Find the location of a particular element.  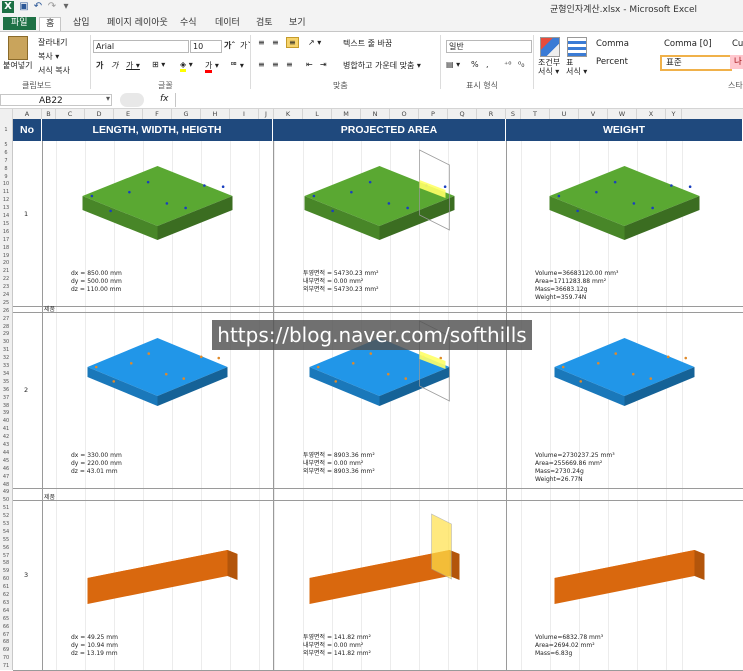

row-header-5: 5 is located at coordinates (6, 145).